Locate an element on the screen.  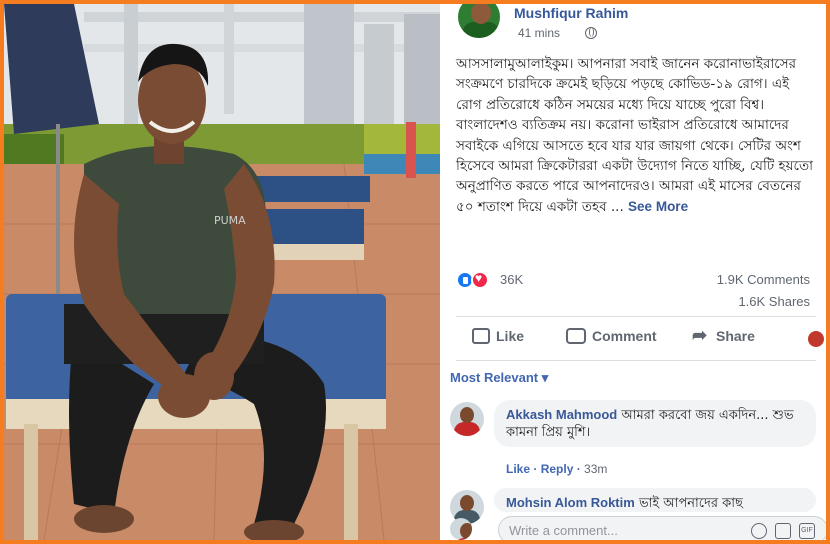
reactions-bar: 36K 1.9K Comments 1.6K Shares is located at coordinates (636, 289).